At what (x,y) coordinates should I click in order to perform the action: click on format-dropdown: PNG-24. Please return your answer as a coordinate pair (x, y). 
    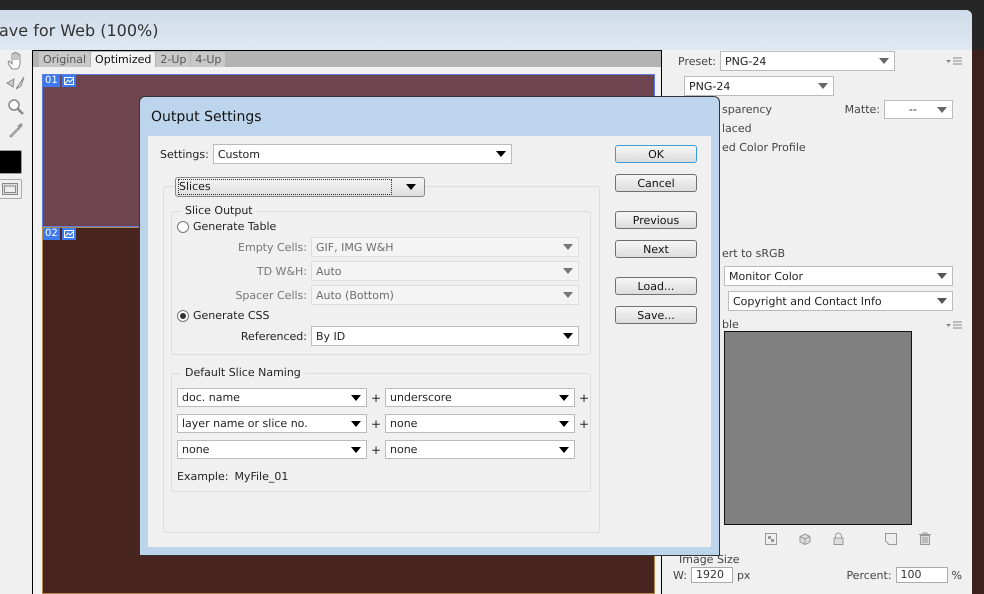
    Looking at the image, I should click on (759, 86).